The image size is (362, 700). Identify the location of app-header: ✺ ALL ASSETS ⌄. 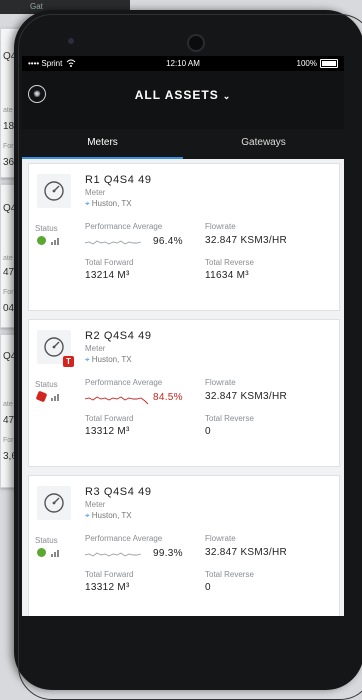
(183, 100).